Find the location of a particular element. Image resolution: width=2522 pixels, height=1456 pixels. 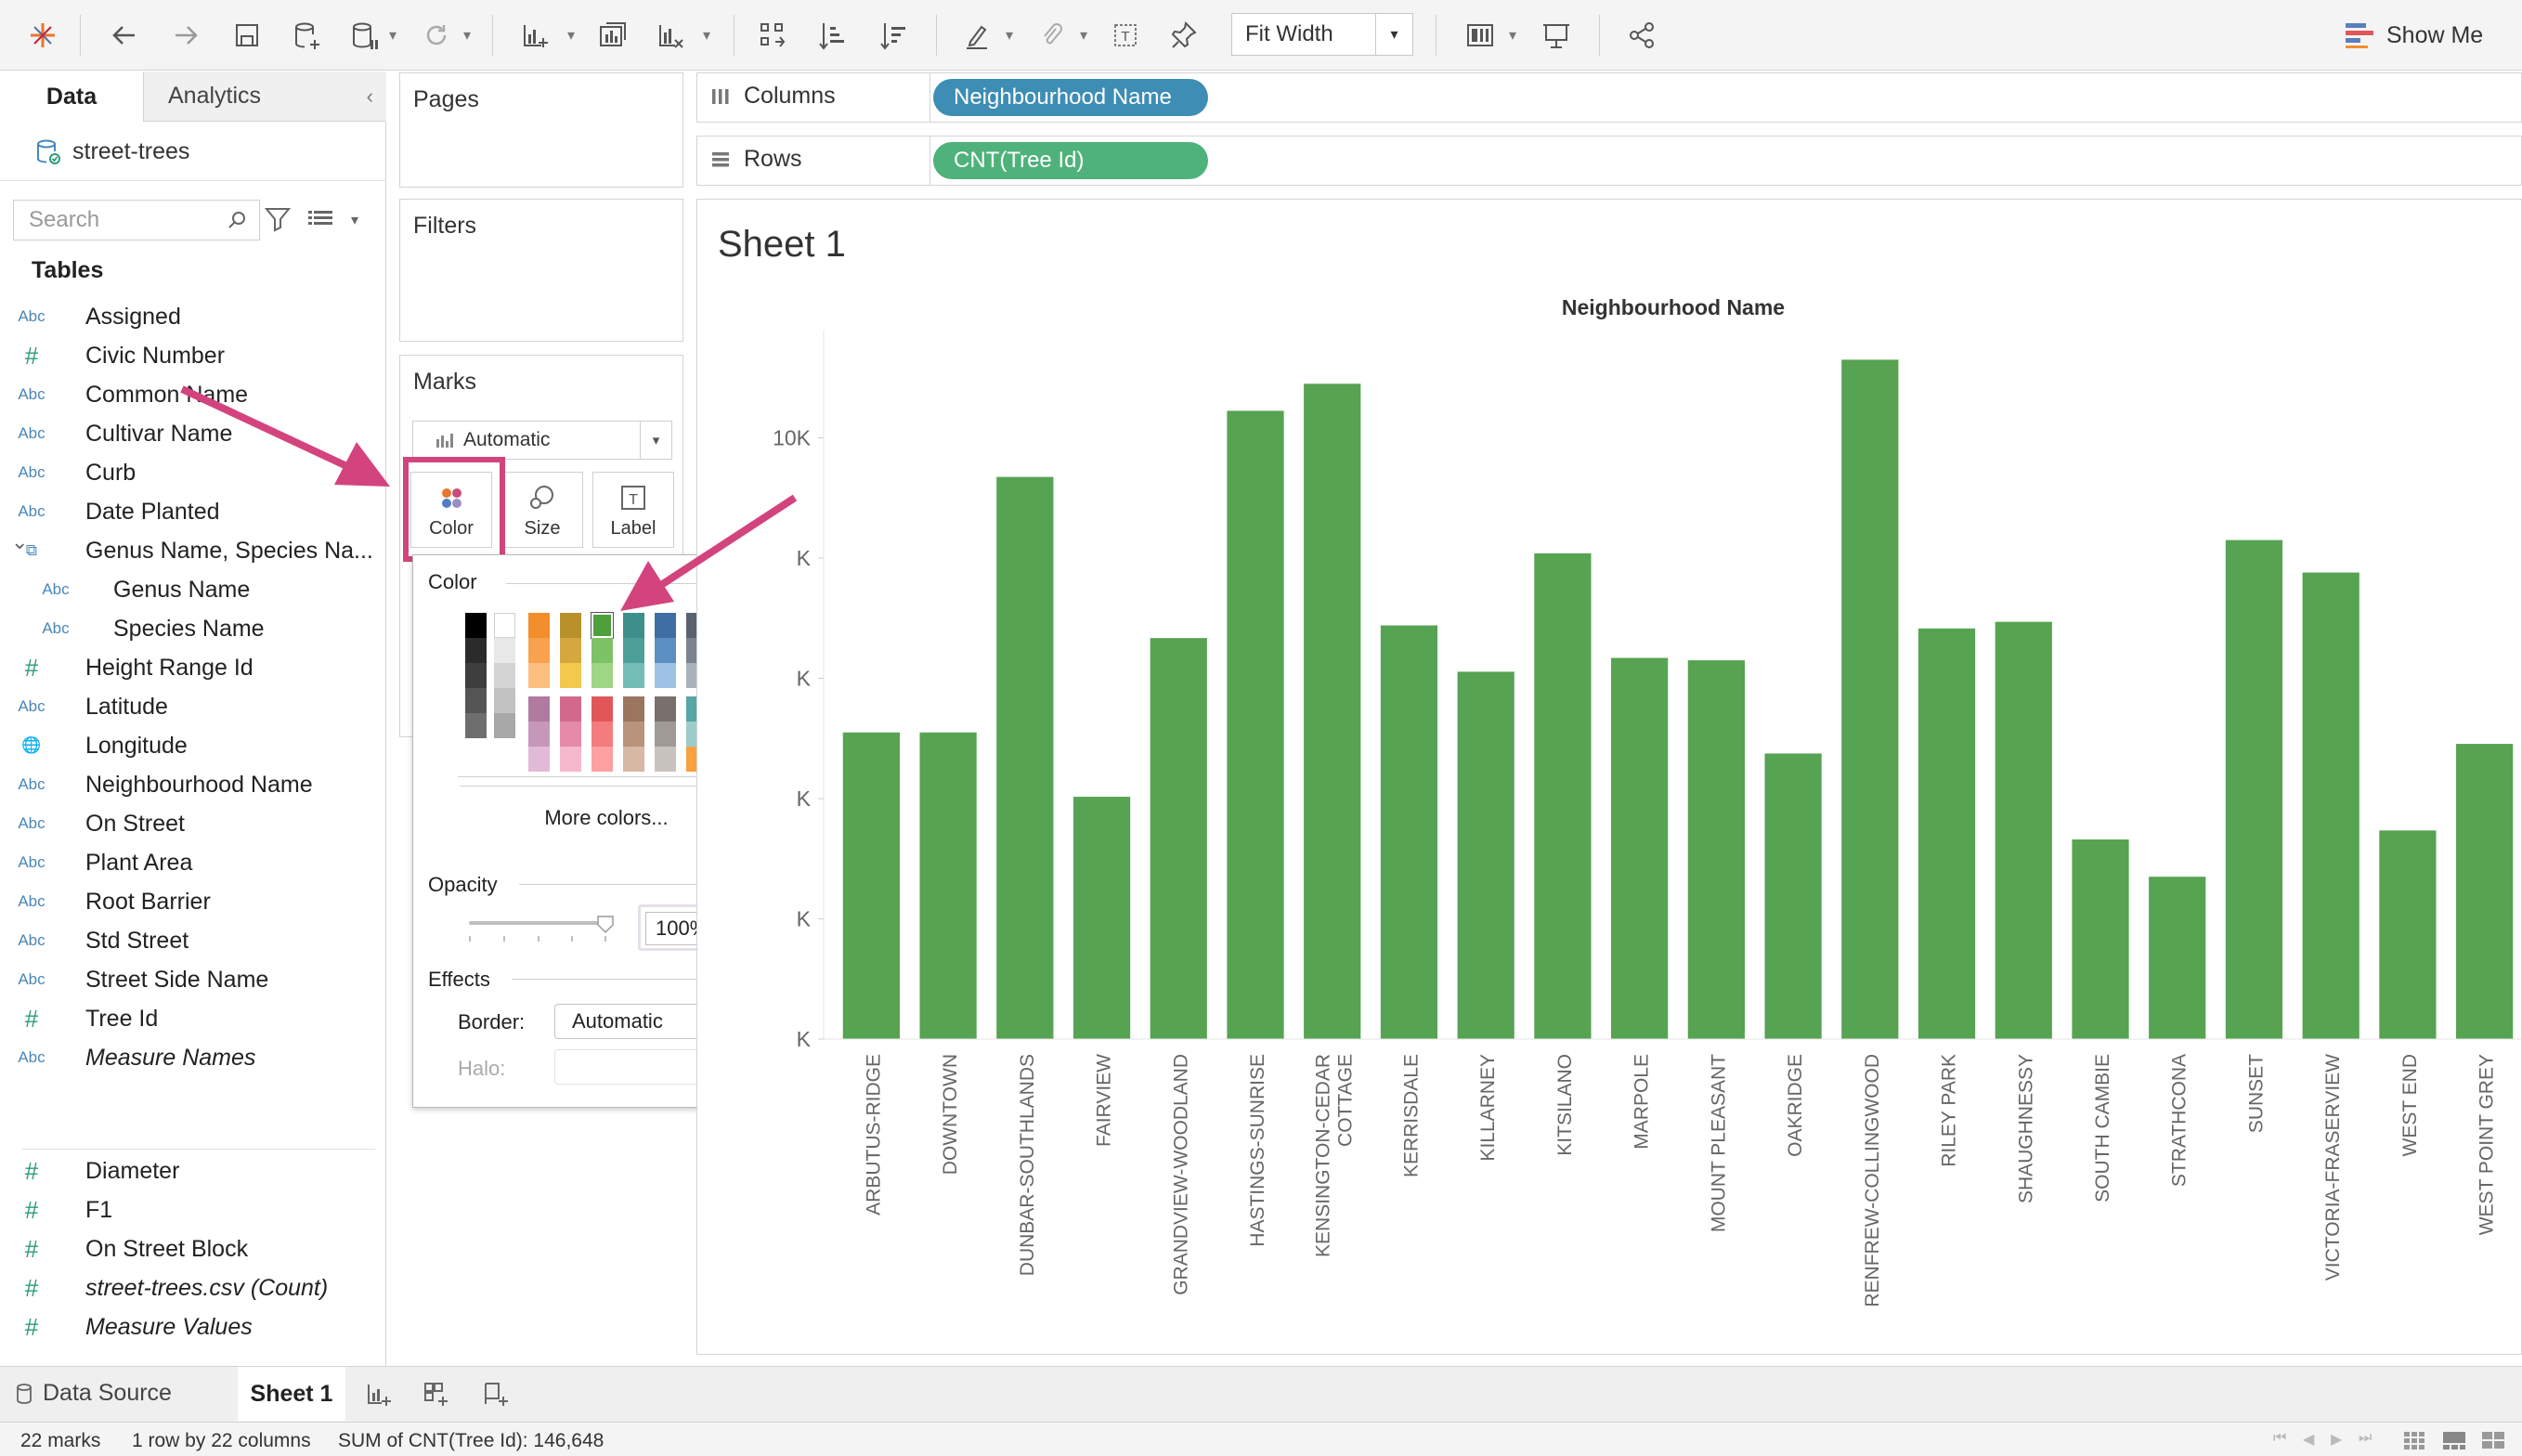

pages-card: Pages is located at coordinates (541, 130).